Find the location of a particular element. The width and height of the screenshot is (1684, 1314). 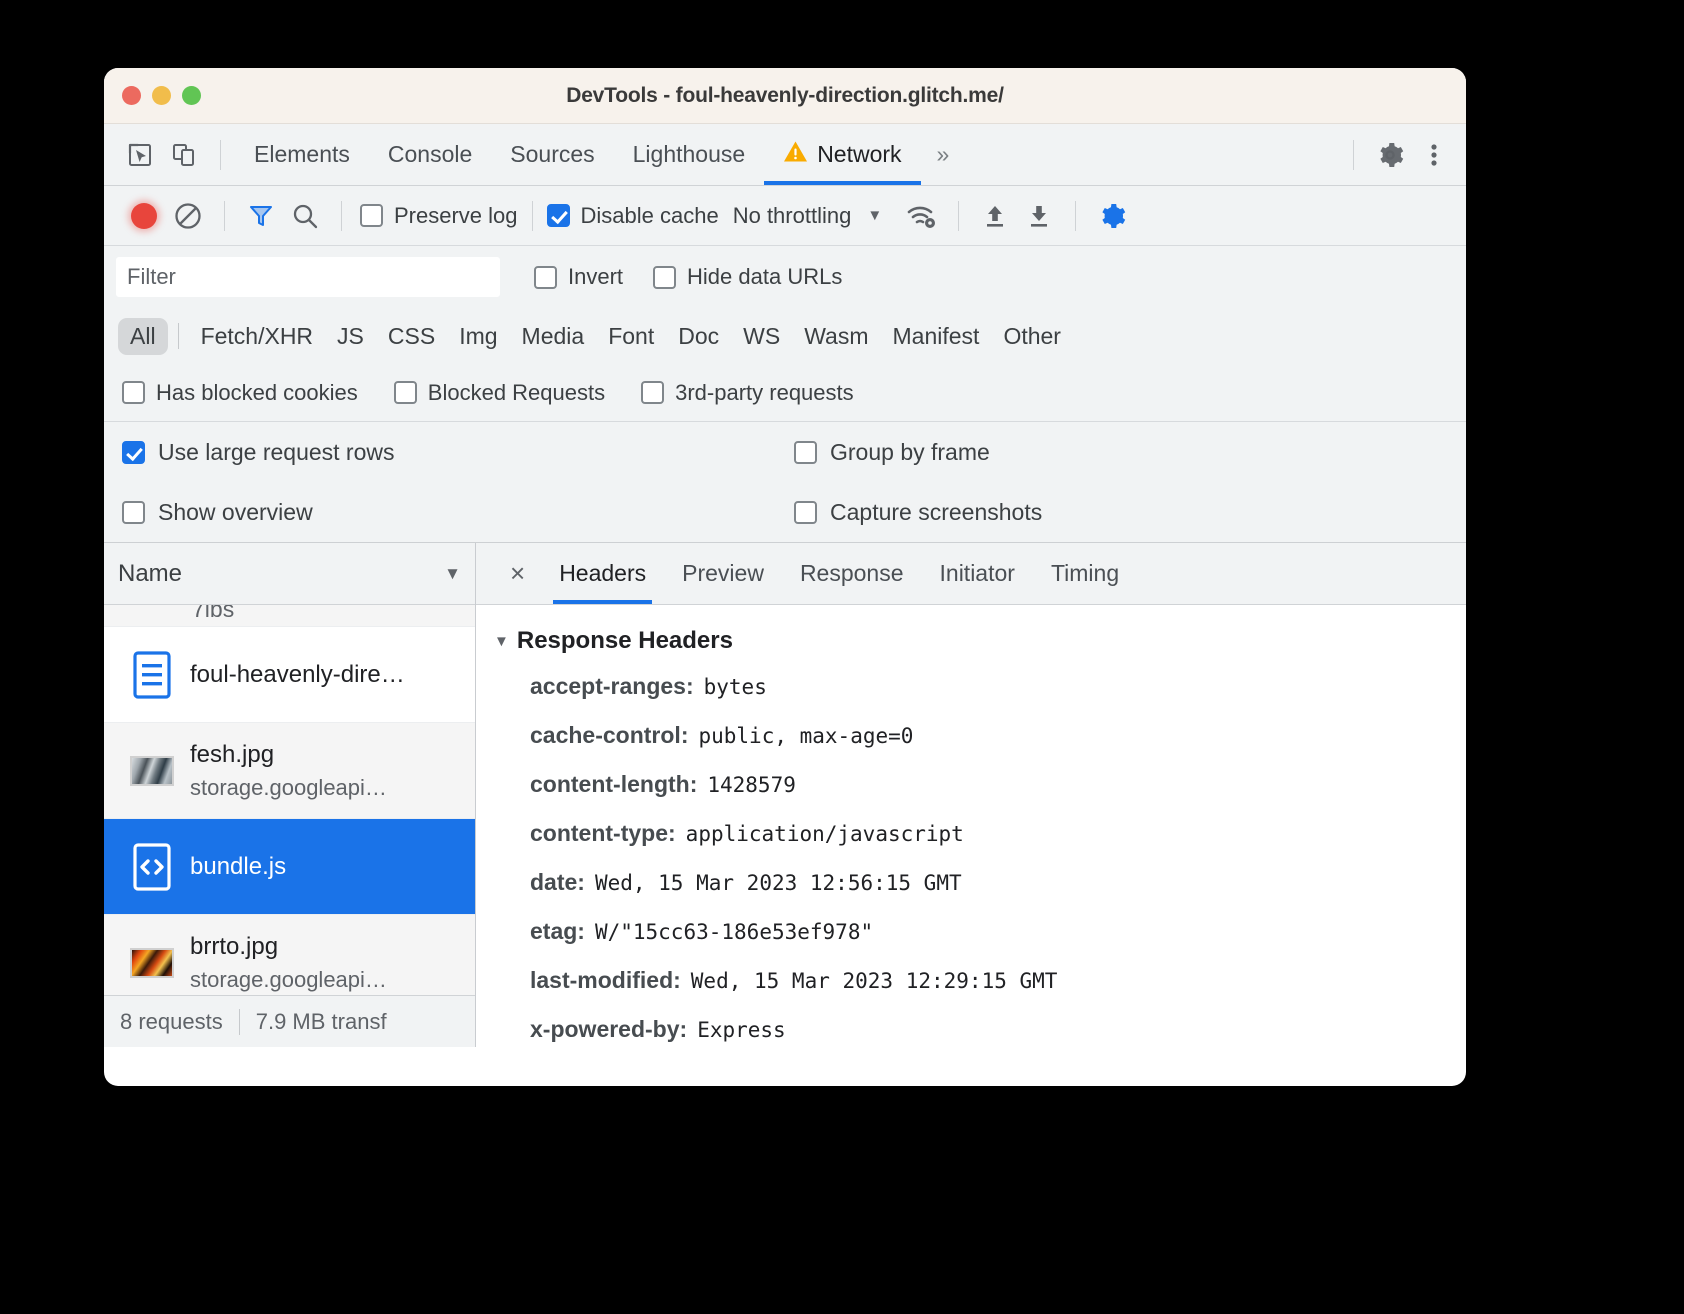

blocked-requests-box is located at coordinates (405, 392).